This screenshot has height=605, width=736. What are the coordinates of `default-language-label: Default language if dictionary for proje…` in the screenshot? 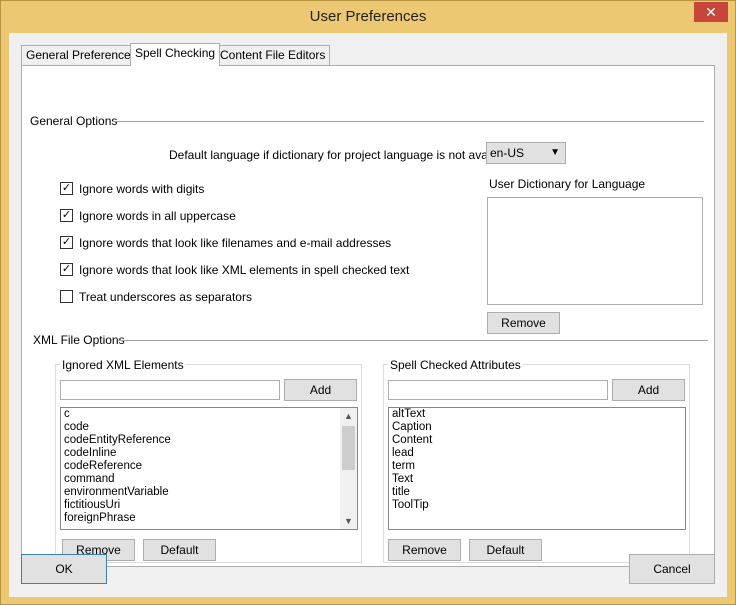 It's located at (342, 155).